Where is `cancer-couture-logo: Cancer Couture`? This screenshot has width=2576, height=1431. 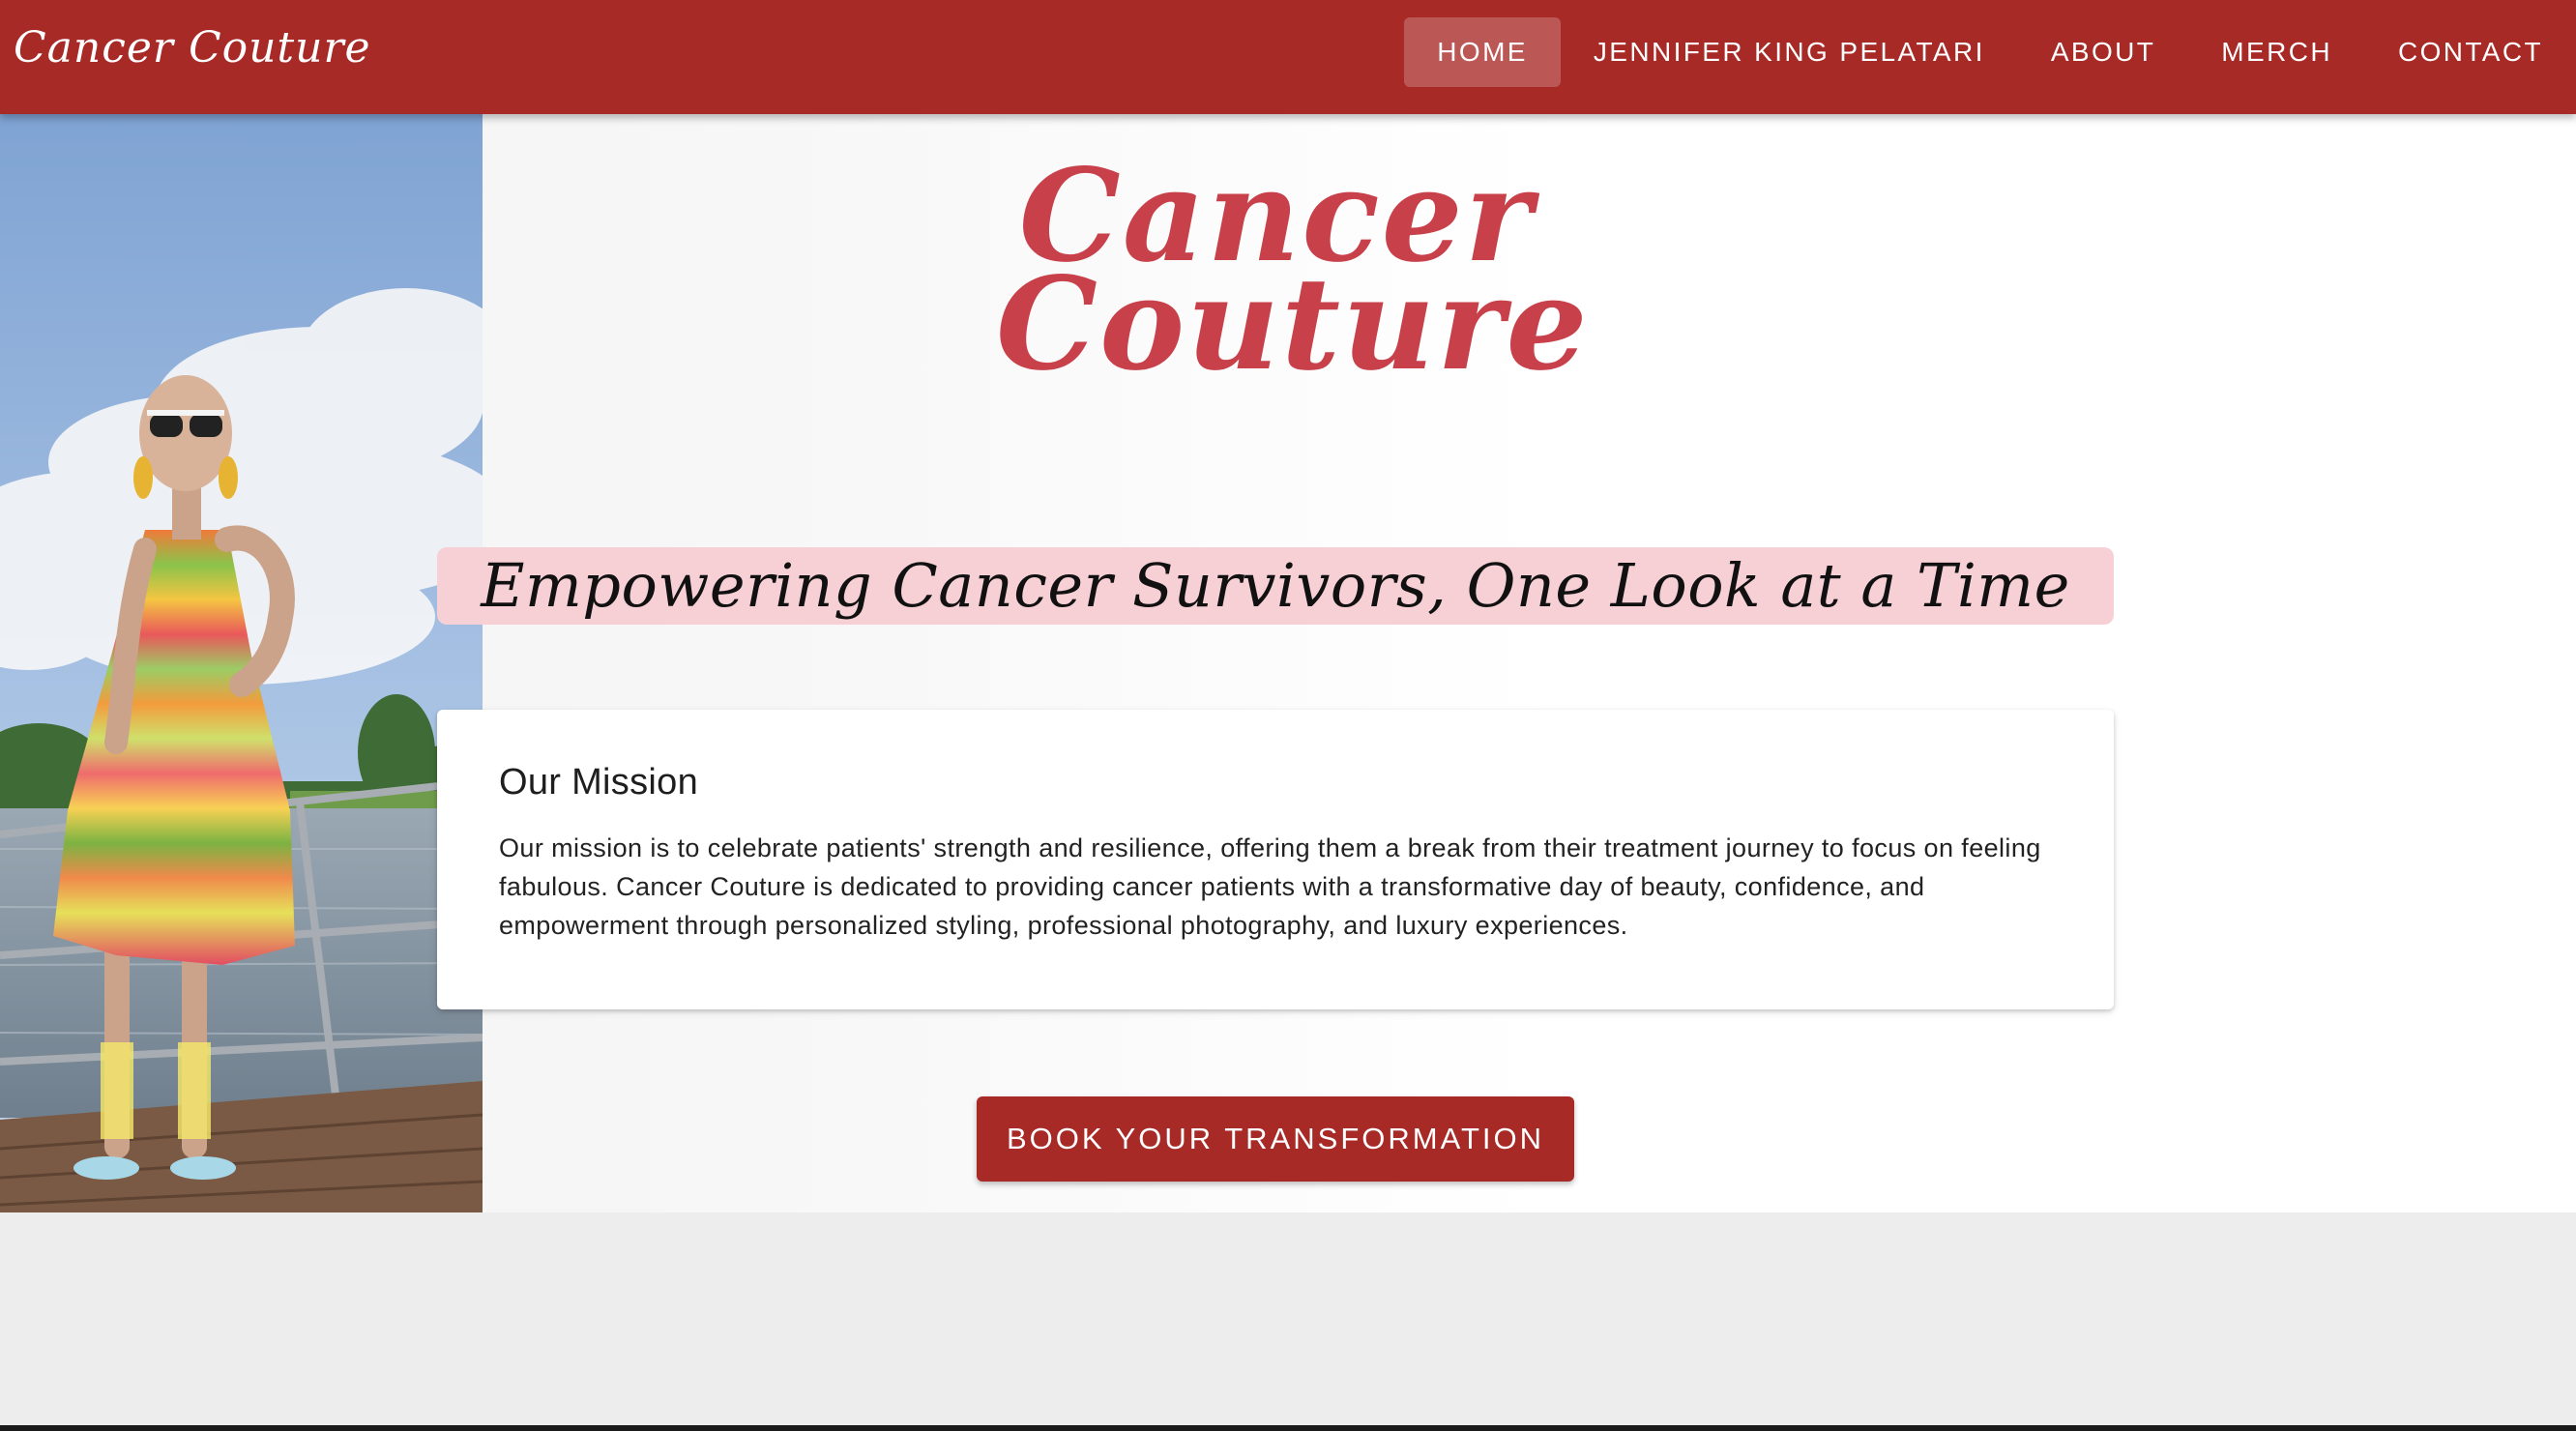
cancer-couture-logo: Cancer Couture is located at coordinates (1293, 276).